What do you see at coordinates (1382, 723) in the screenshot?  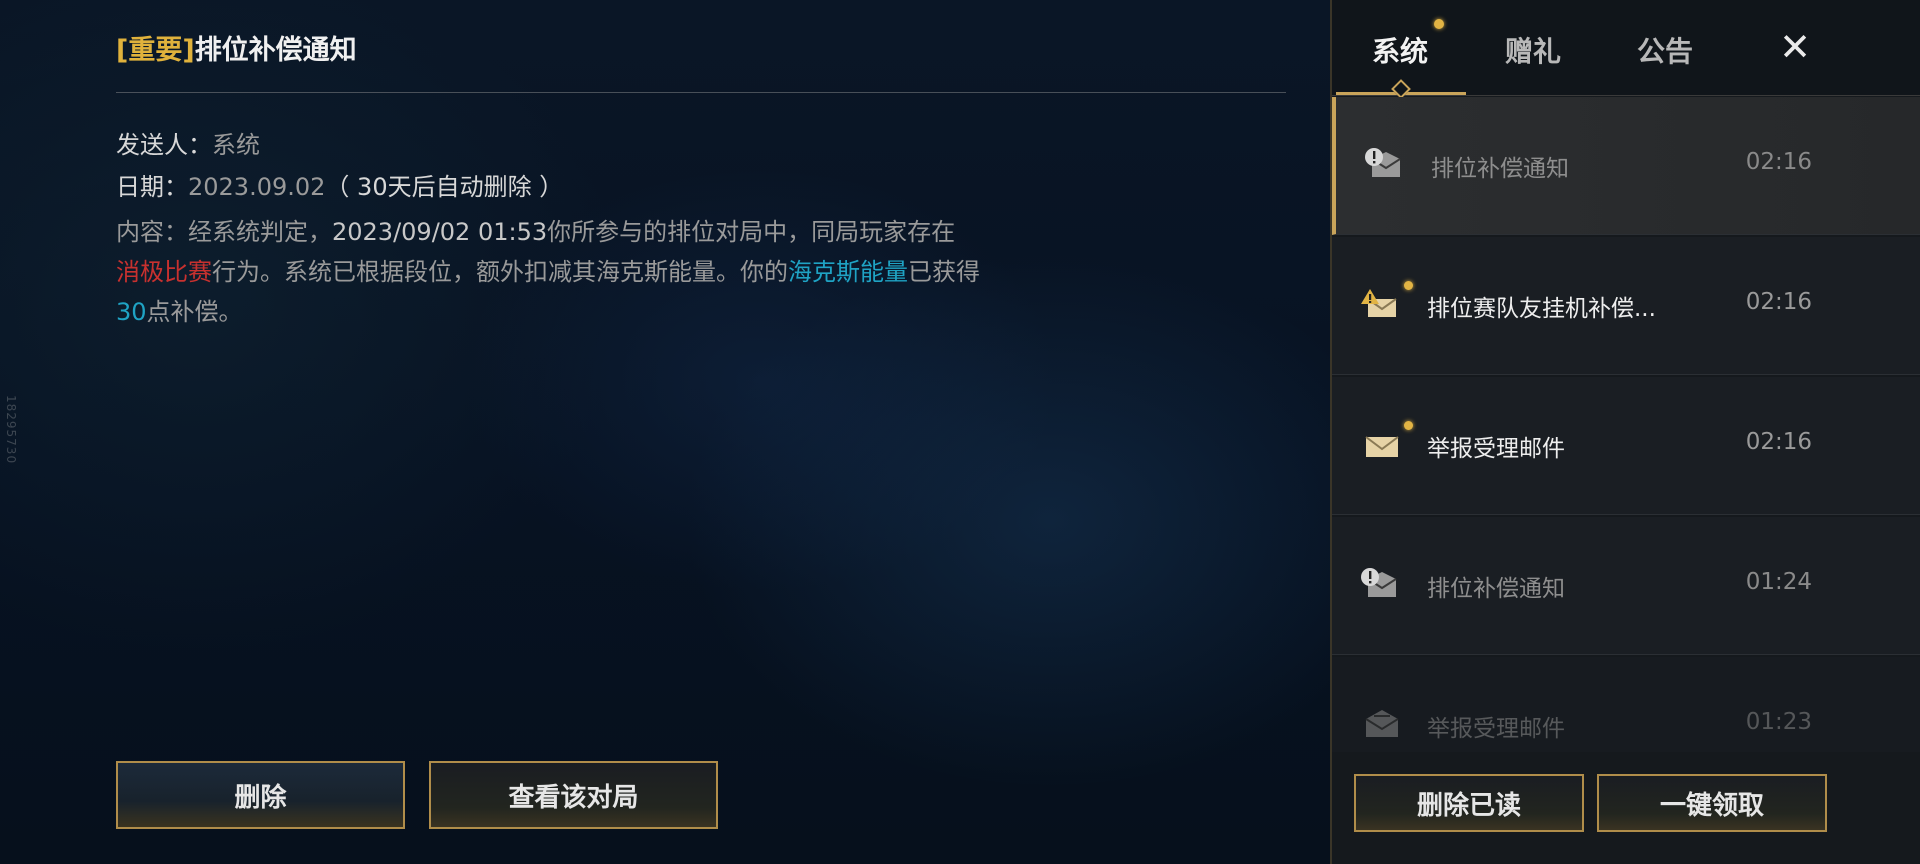 I see `mail-read-icon` at bounding box center [1382, 723].